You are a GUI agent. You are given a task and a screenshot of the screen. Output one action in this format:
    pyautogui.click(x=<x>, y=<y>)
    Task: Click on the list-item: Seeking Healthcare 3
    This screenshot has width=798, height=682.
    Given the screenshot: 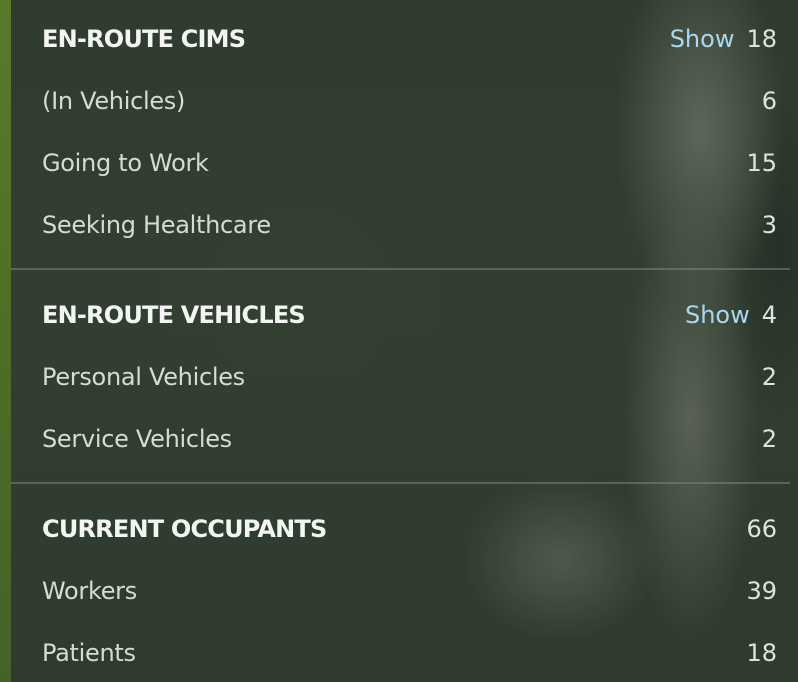 What is the action you would take?
    pyautogui.click(x=399, y=225)
    